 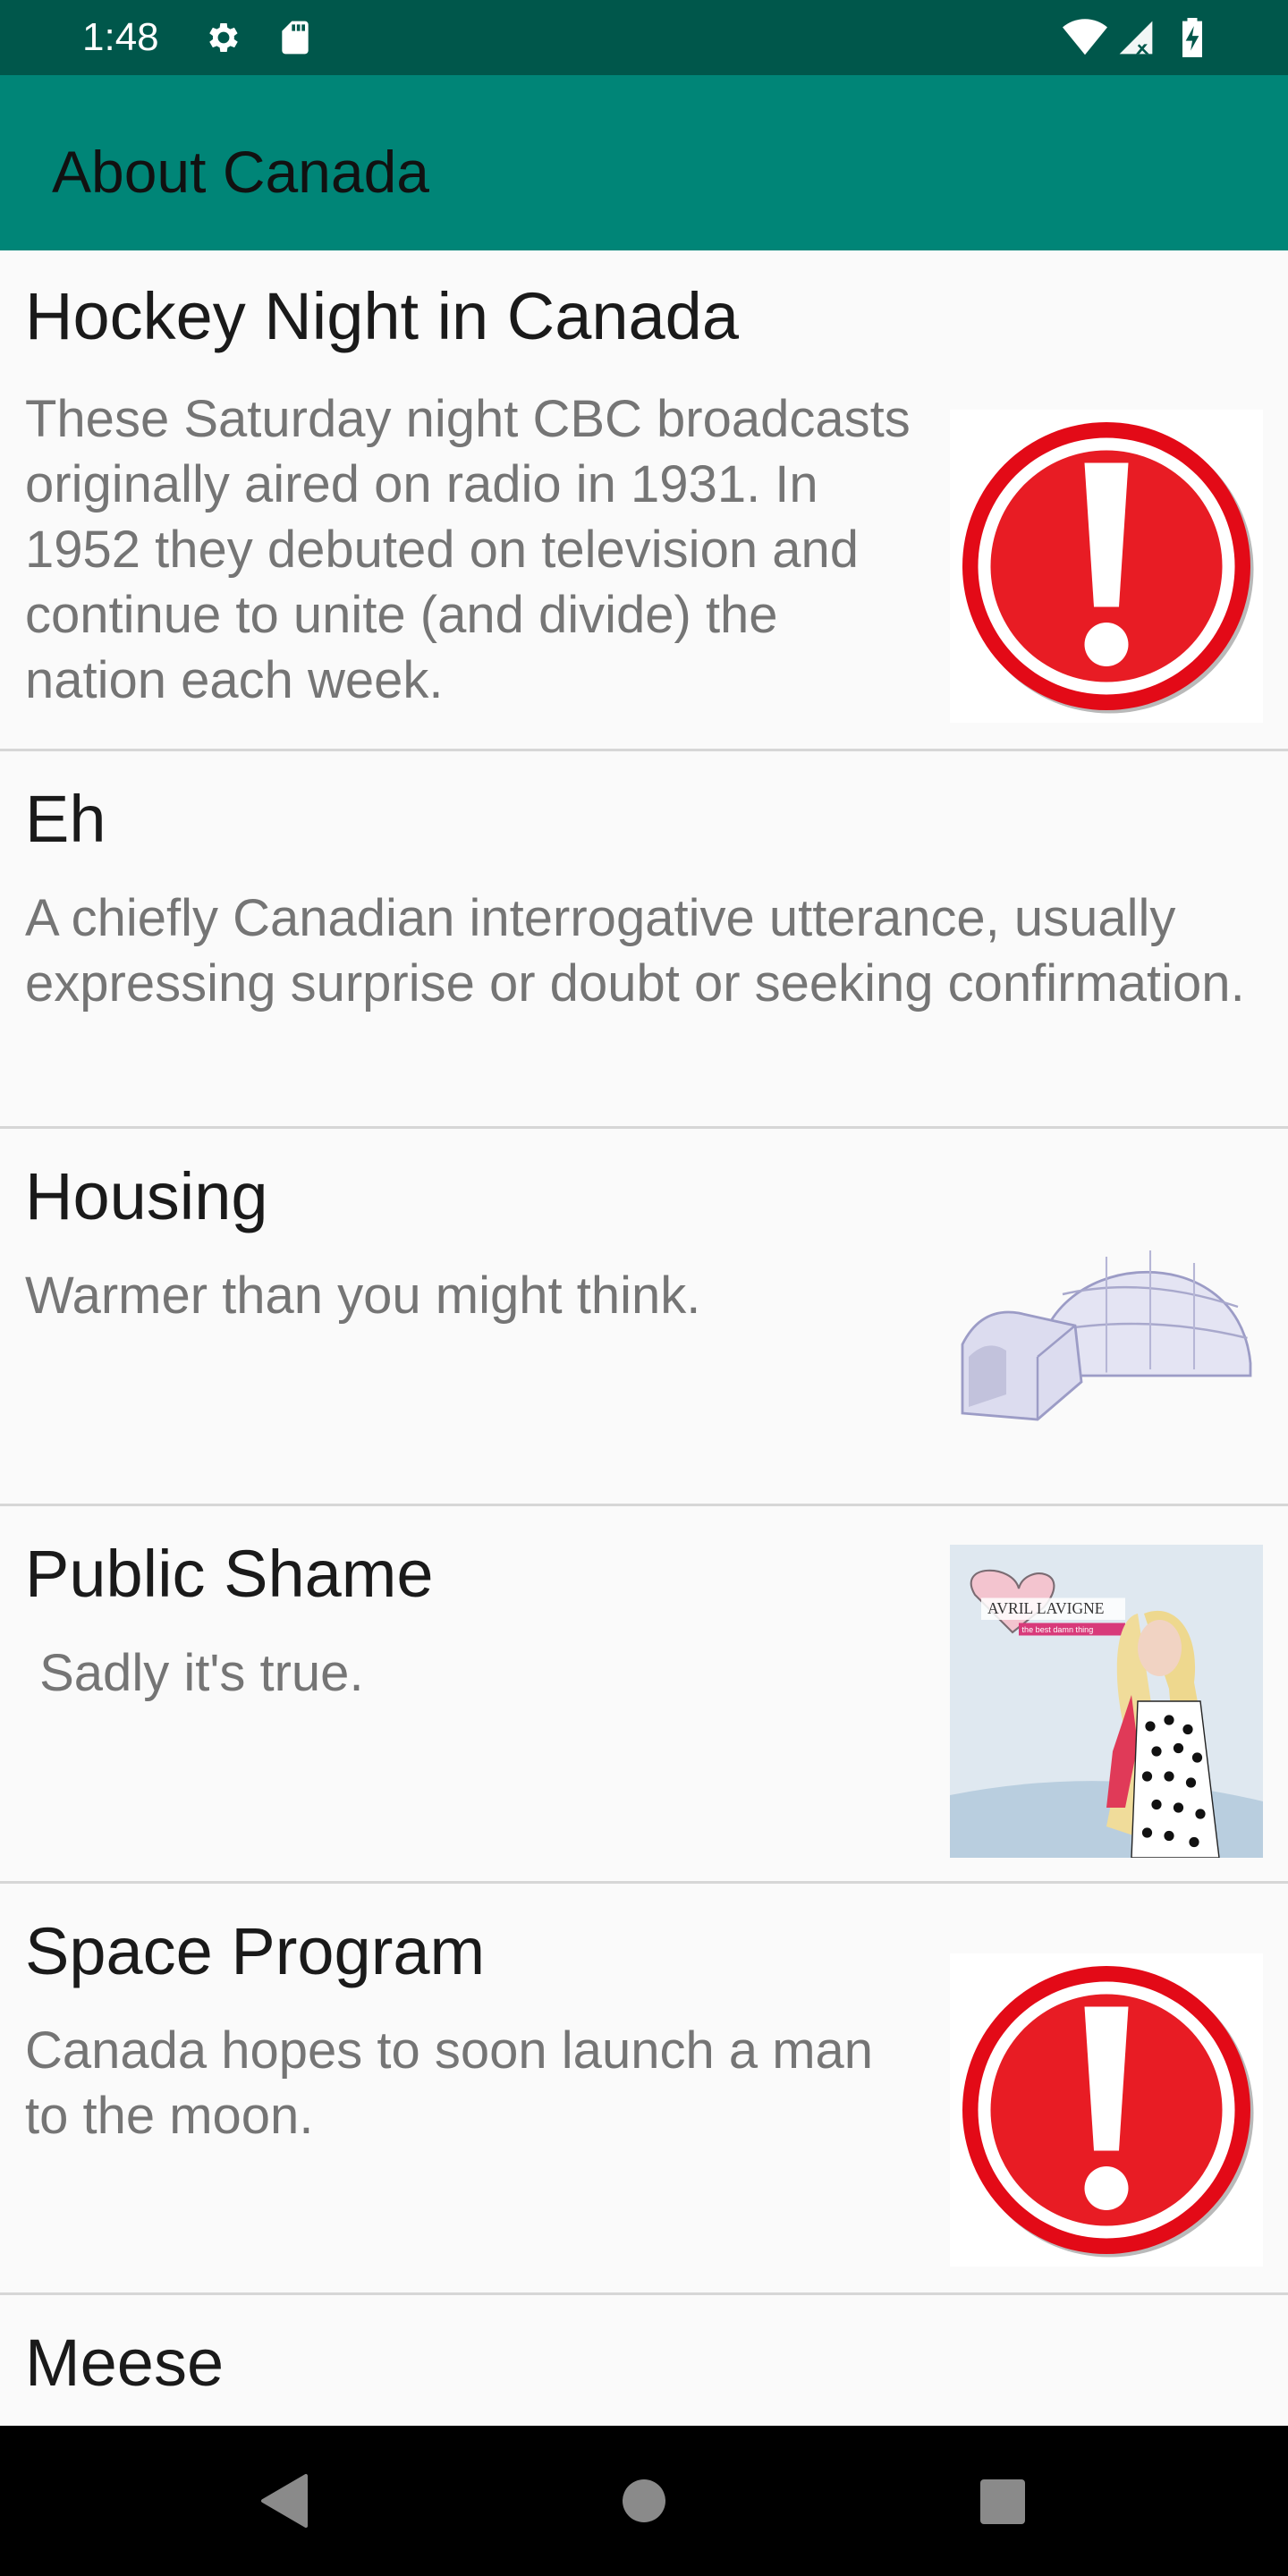 What do you see at coordinates (241, 172) in the screenshot?
I see `page-title: About Canada` at bounding box center [241, 172].